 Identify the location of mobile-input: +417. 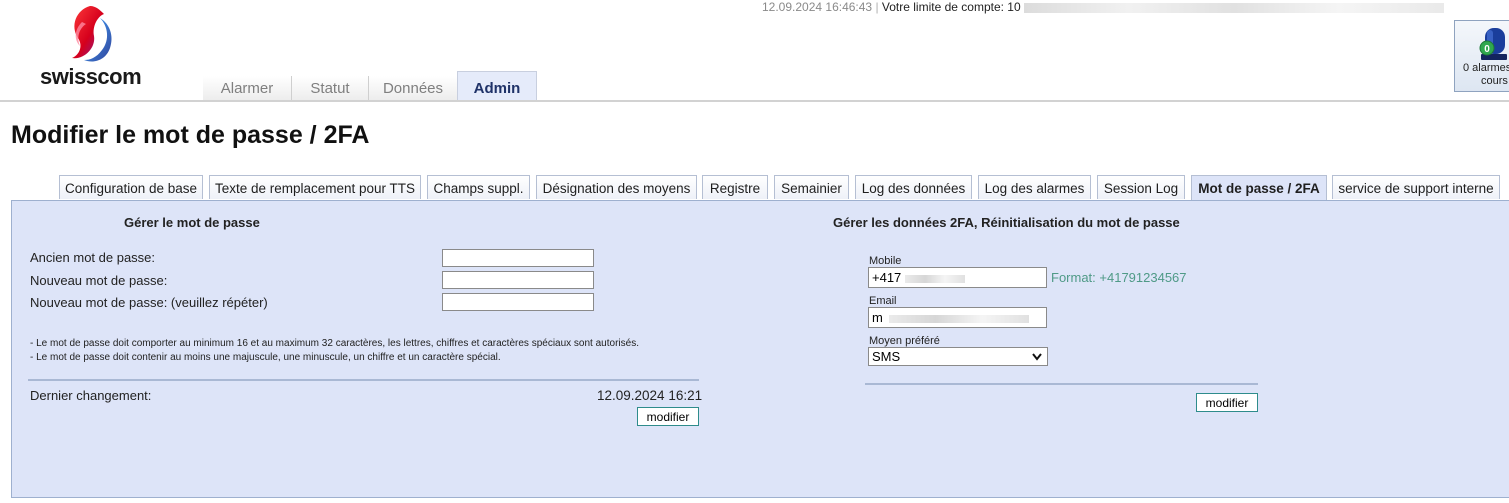
(957, 277).